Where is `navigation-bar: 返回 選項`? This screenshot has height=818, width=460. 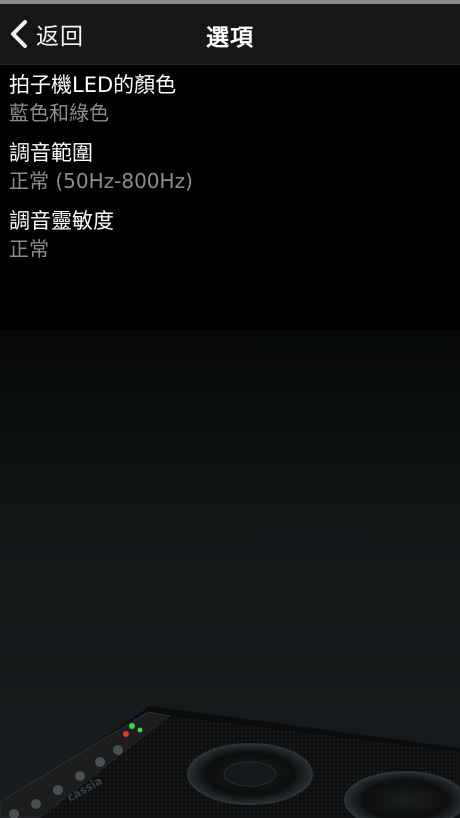
navigation-bar: 返回 選項 is located at coordinates (230, 34).